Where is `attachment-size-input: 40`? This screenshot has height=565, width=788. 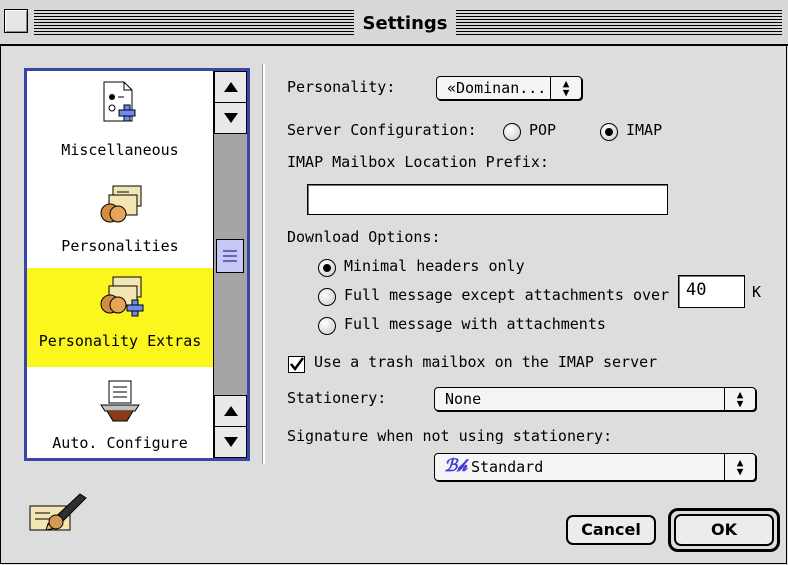 attachment-size-input: 40 is located at coordinates (711, 291).